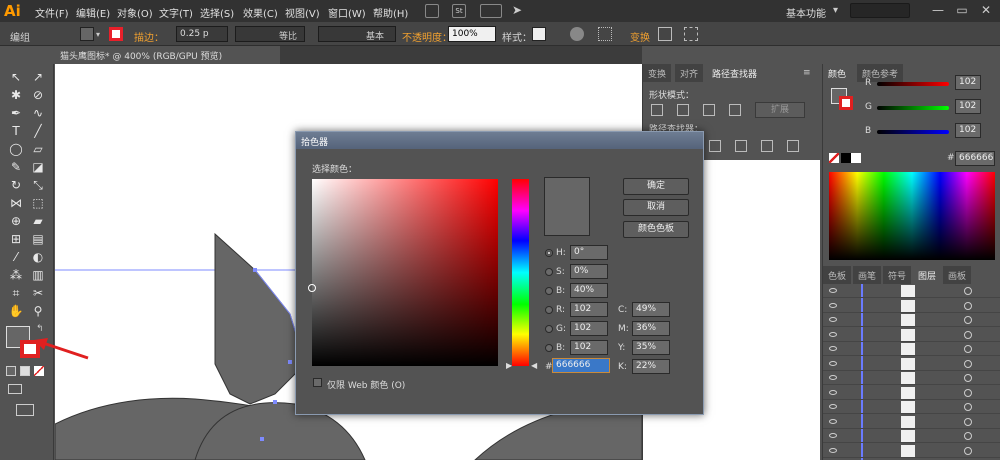 The width and height of the screenshot is (1000, 460). What do you see at coordinates (656, 229) in the screenshot?
I see `color-swatches-button: 颜色色板` at bounding box center [656, 229].